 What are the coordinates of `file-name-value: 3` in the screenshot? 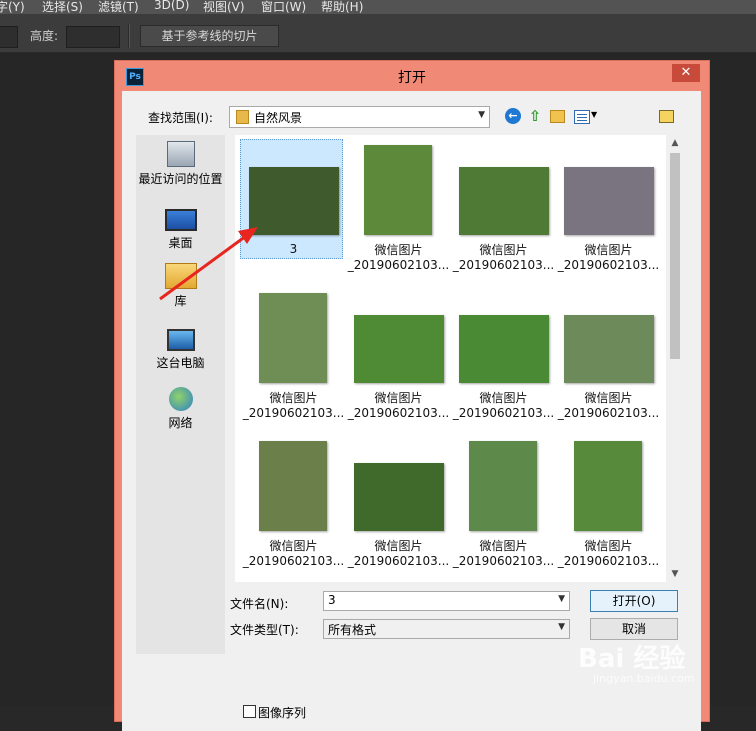 It's located at (332, 600).